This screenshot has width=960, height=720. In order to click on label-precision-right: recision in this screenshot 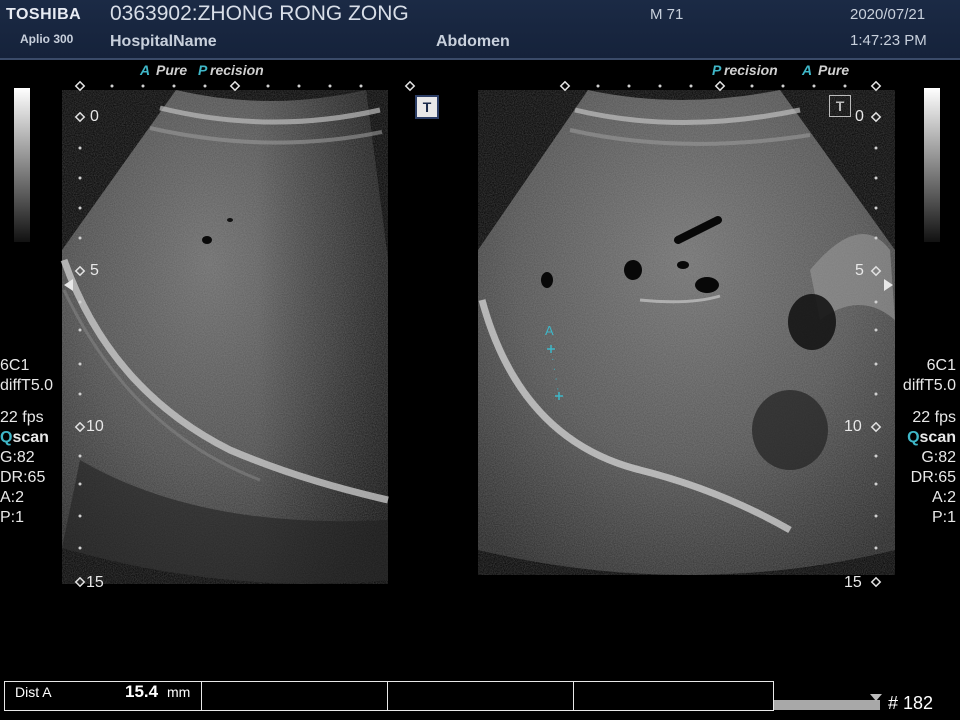, I will do `click(751, 70)`.